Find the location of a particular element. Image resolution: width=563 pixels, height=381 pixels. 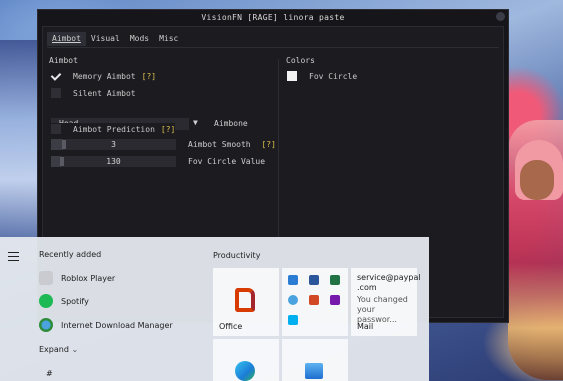

photos-icon is located at coordinates (314, 371).